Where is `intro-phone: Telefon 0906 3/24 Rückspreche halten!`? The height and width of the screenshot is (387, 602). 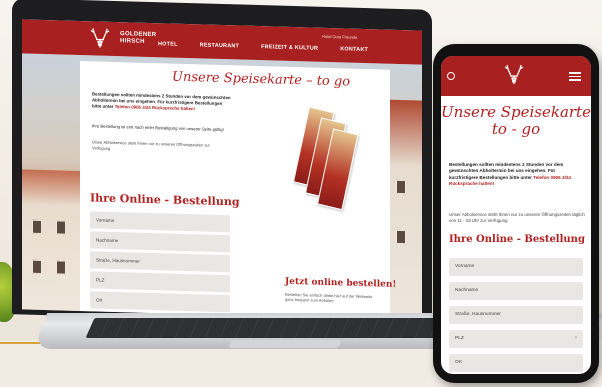
intro-phone: Telefon 0906 3/24 Rückspreche halten! is located at coordinates (155, 107).